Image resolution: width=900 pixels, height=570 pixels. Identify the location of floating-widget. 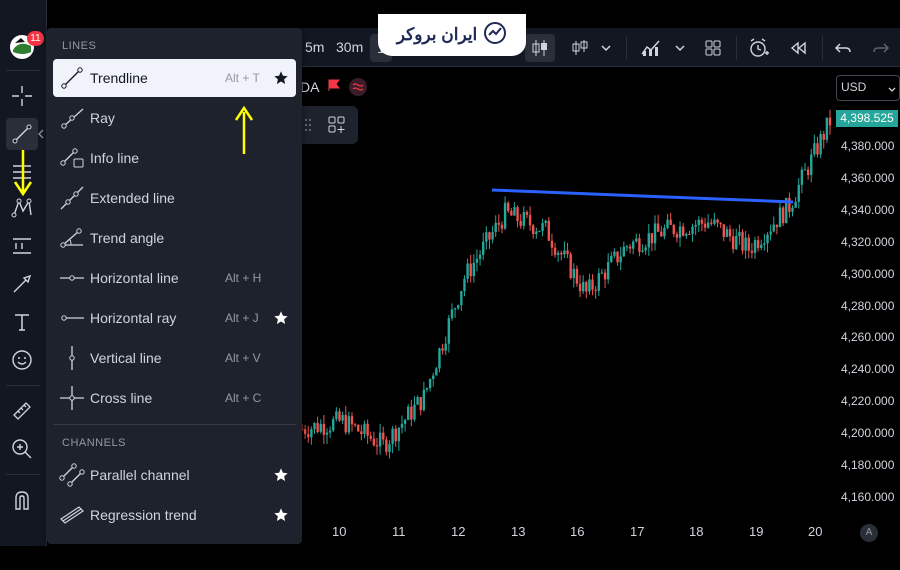
(329, 125).